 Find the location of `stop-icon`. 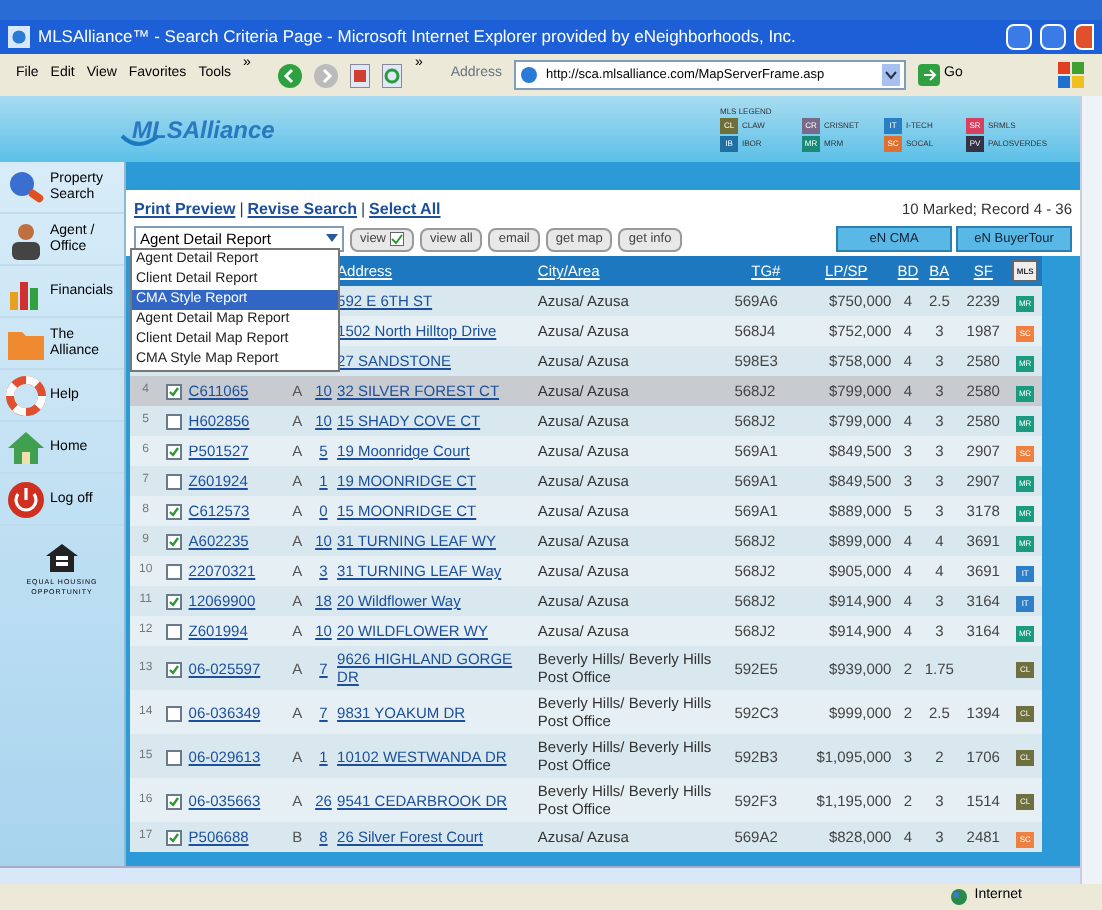

stop-icon is located at coordinates (360, 75).